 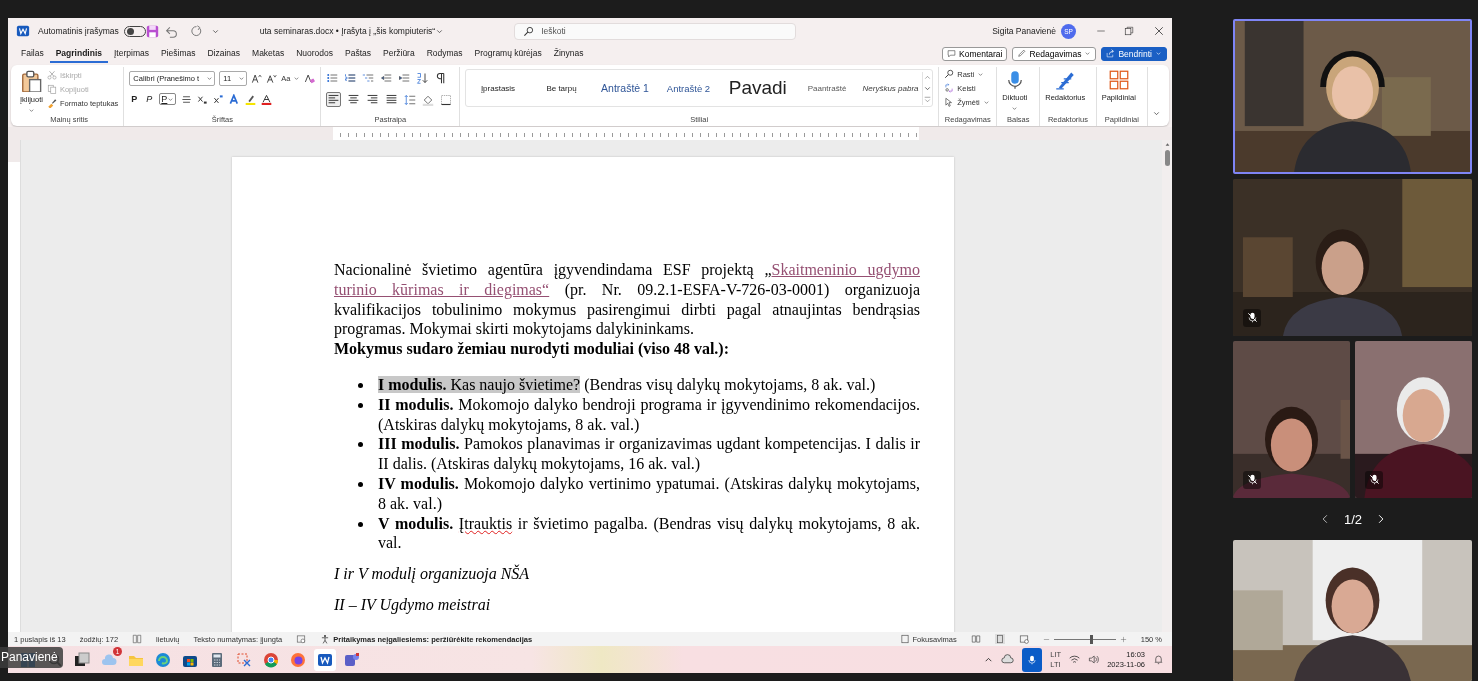 What do you see at coordinates (350, 78) in the screenshot?
I see `numbering-icon` at bounding box center [350, 78].